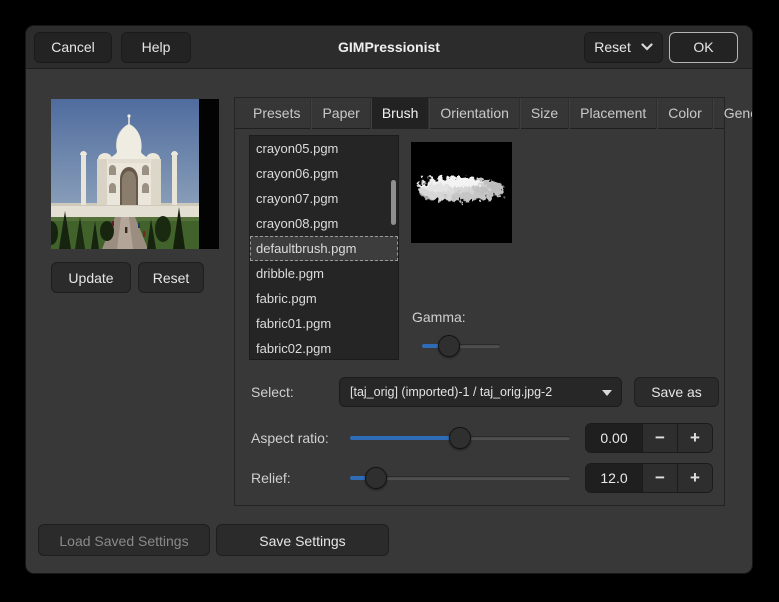  I want to click on brush-source-value: [taj_orig] (imported)-1 / taj_orig.jpg-2, so click(451, 392).